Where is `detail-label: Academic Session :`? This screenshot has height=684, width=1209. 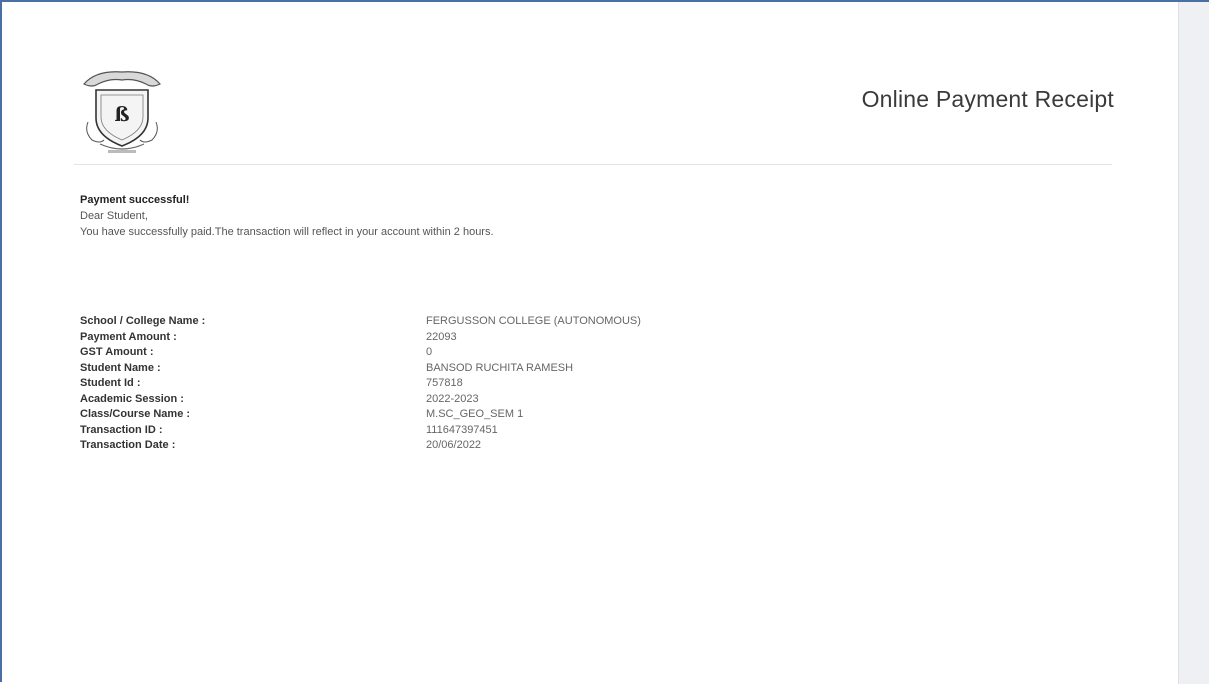
detail-label: Academic Session : is located at coordinates (132, 398).